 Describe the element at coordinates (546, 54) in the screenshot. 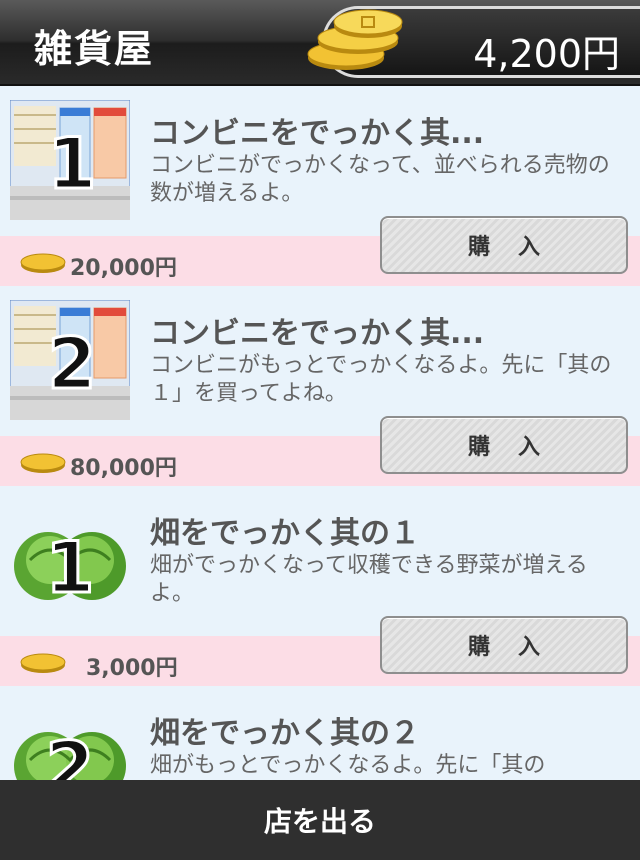

I see `money-amount: 4,200円` at that location.